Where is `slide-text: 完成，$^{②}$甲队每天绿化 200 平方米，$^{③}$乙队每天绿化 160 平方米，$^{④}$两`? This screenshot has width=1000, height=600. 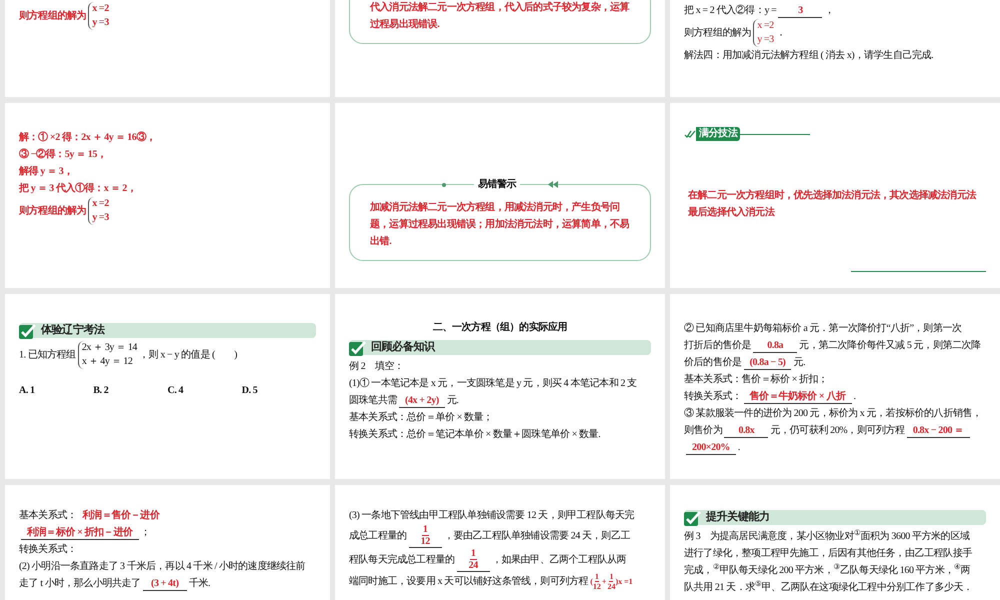
slide-text: 完成，$^{②}$甲队每天绿化 200 平方米，$^{③}$乙队每天绿化 160 平方米，$^{④}$两 is located at coordinates (827, 570).